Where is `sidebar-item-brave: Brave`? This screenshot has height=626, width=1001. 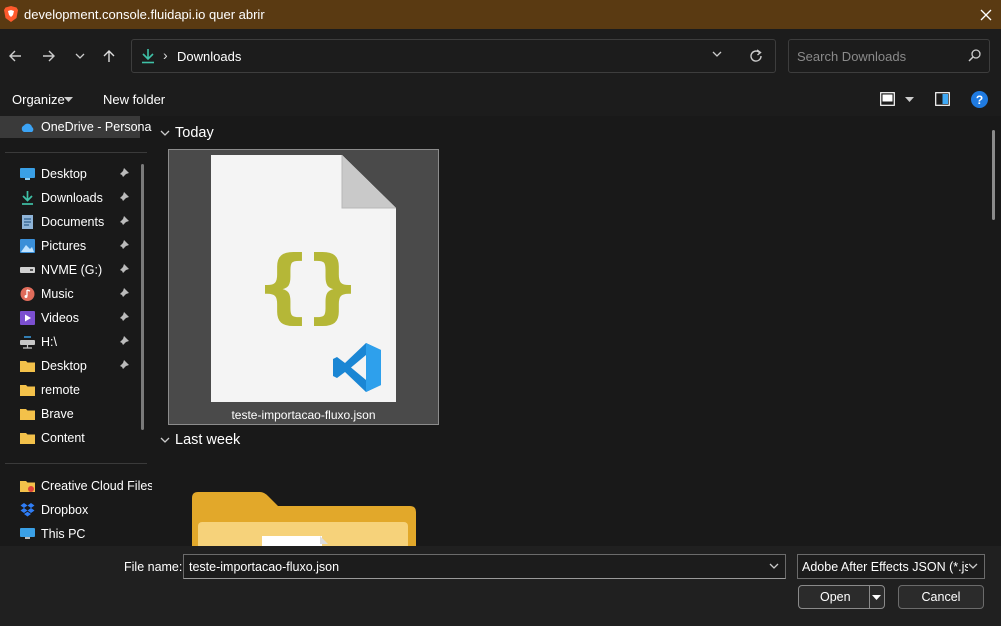
sidebar-item-brave: Brave is located at coordinates (70, 414).